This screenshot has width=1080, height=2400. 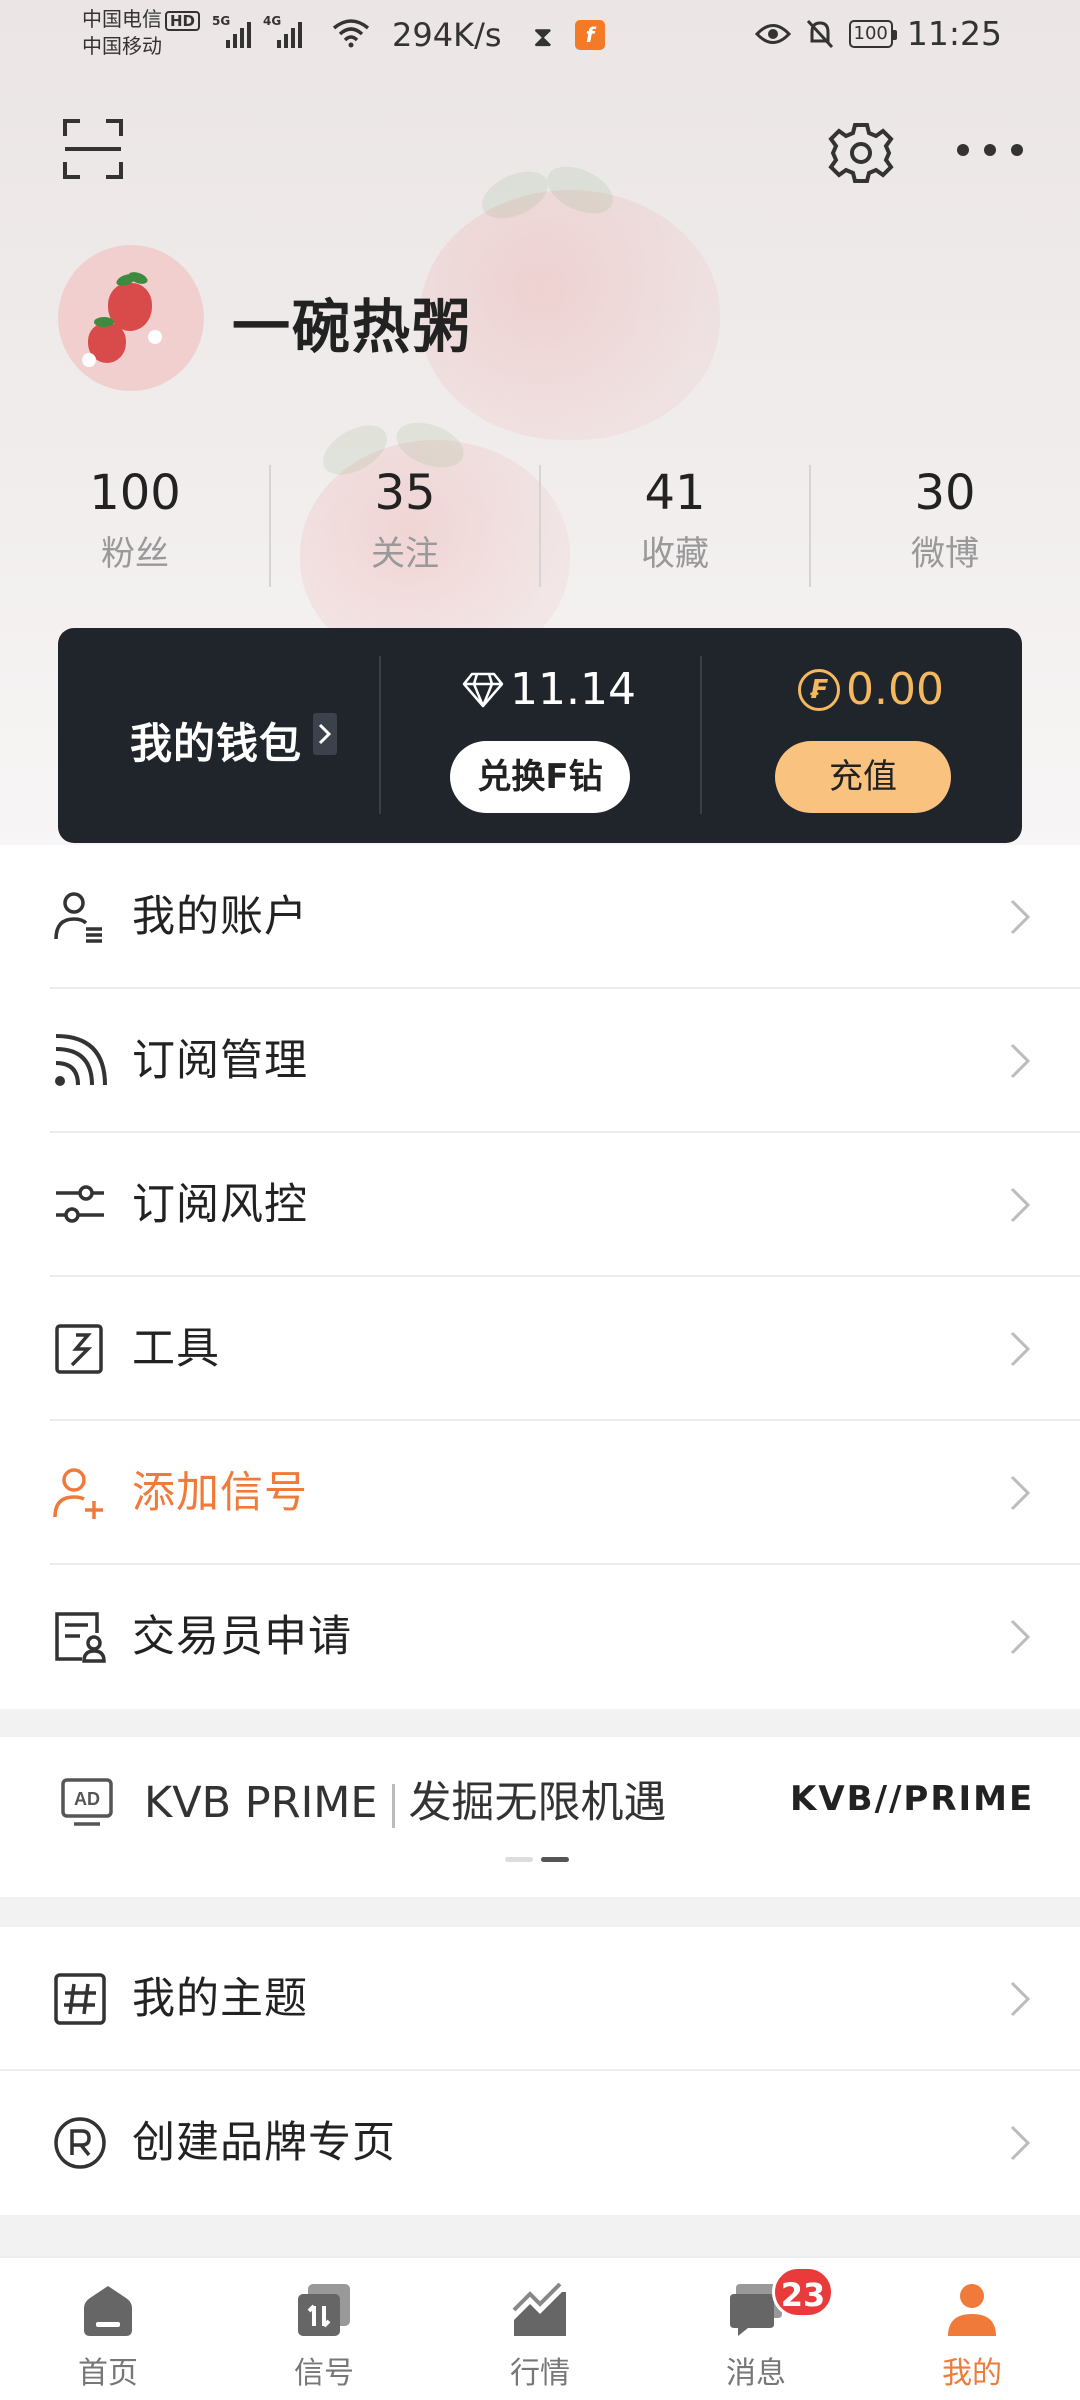 I want to click on account-icon, so click(x=78, y=917).